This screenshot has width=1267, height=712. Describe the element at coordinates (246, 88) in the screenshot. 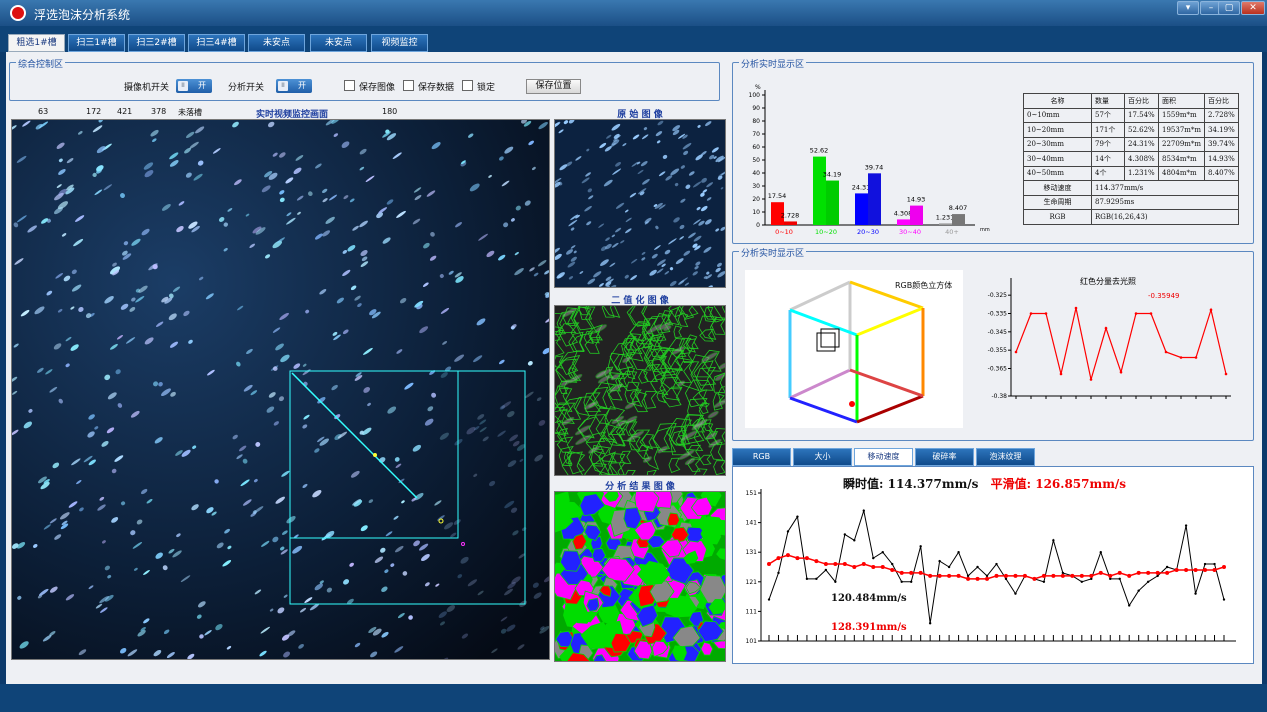

I see `analysis-switch-label: 分析开关` at that location.